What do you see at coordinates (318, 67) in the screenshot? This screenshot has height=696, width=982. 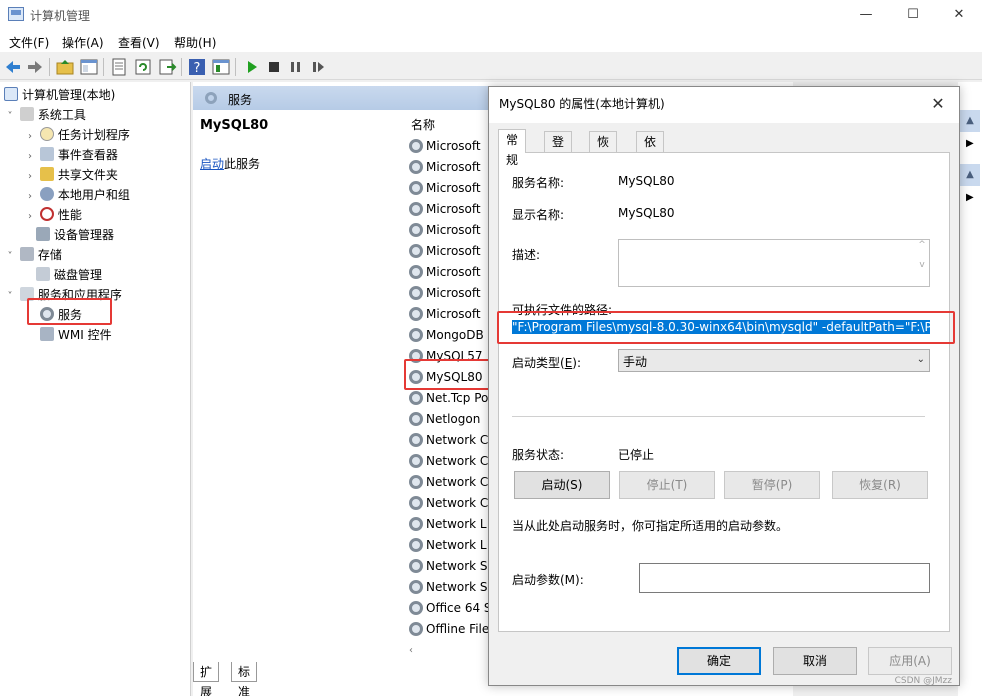 I see `resume-icon` at bounding box center [318, 67].